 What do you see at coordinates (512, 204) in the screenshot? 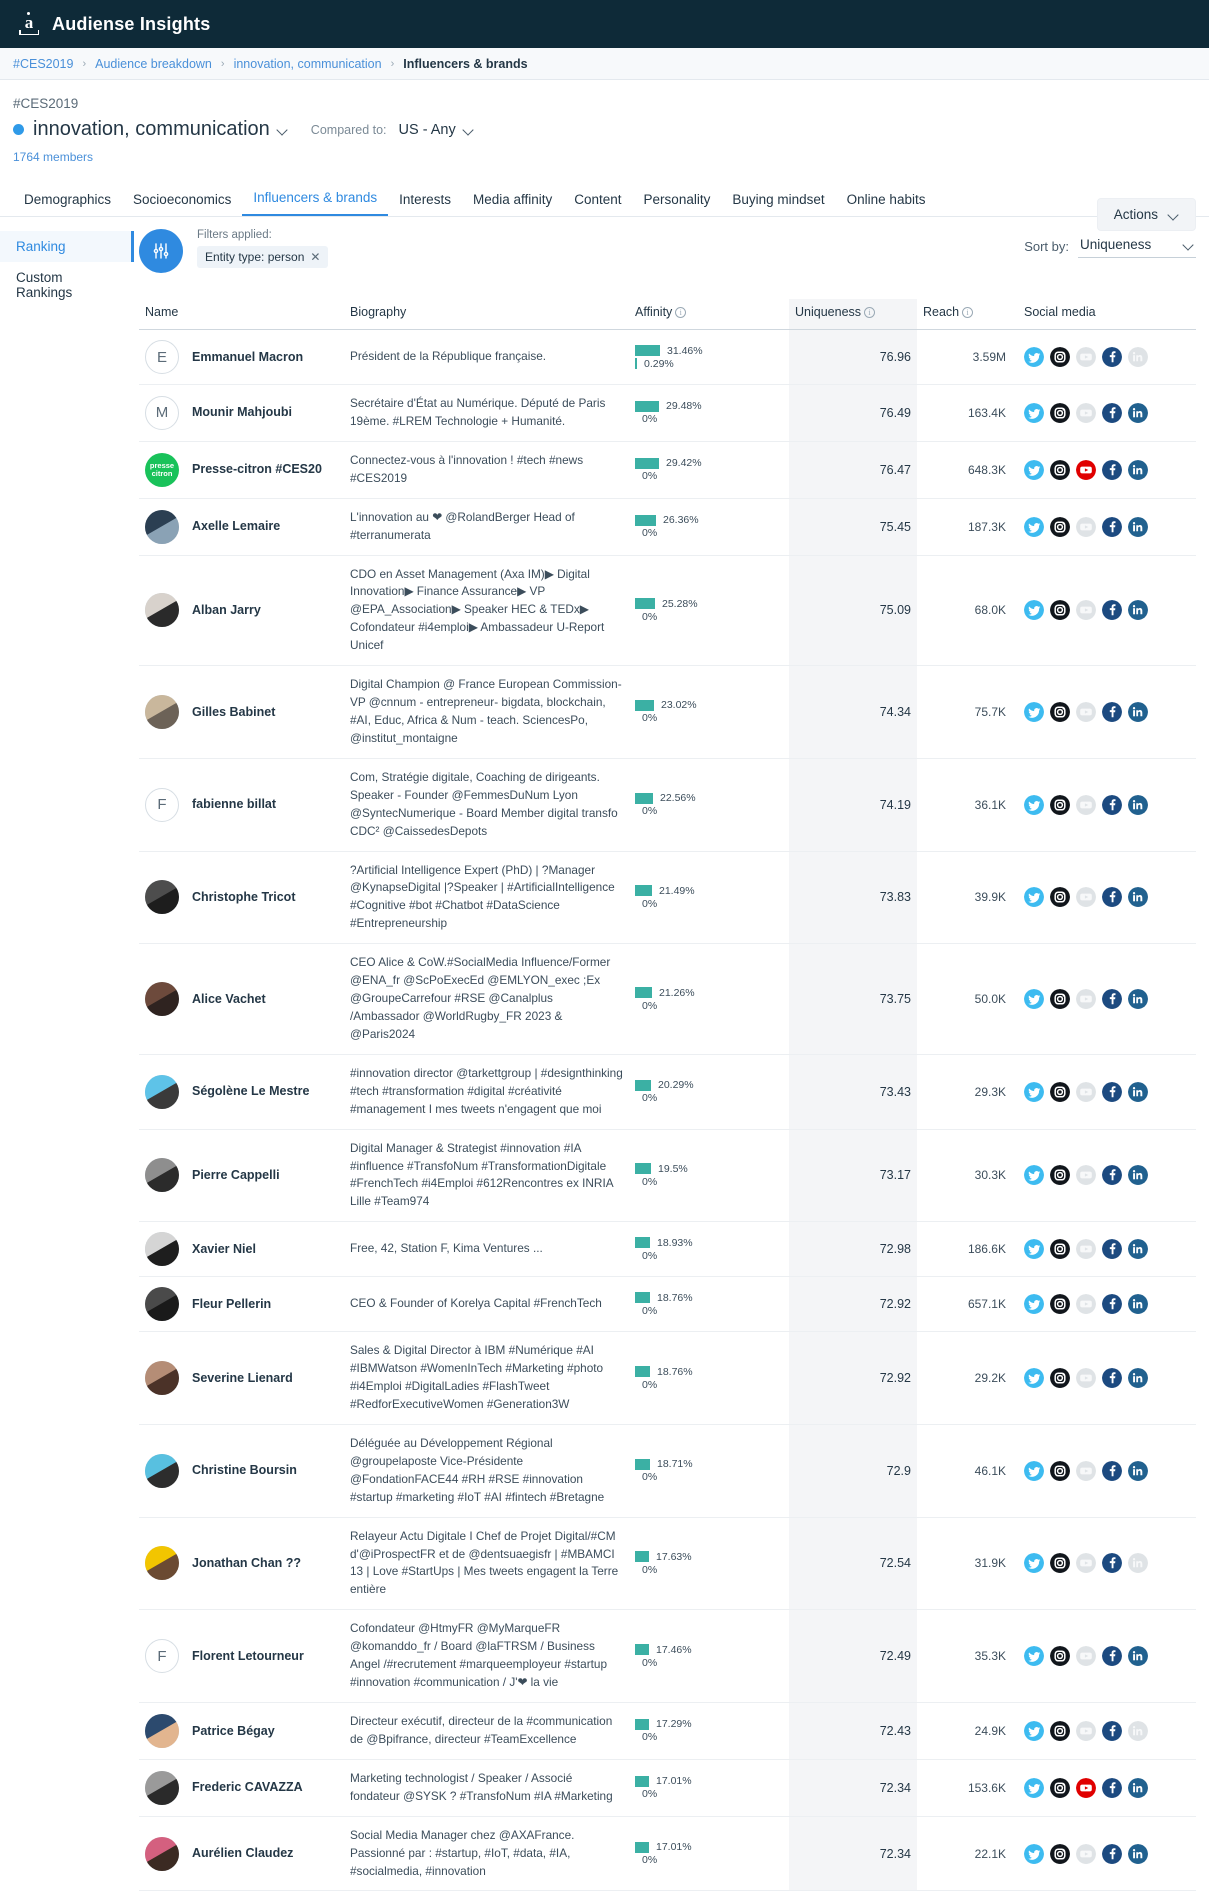
I see `tab-media-affinity: Media affinity` at bounding box center [512, 204].